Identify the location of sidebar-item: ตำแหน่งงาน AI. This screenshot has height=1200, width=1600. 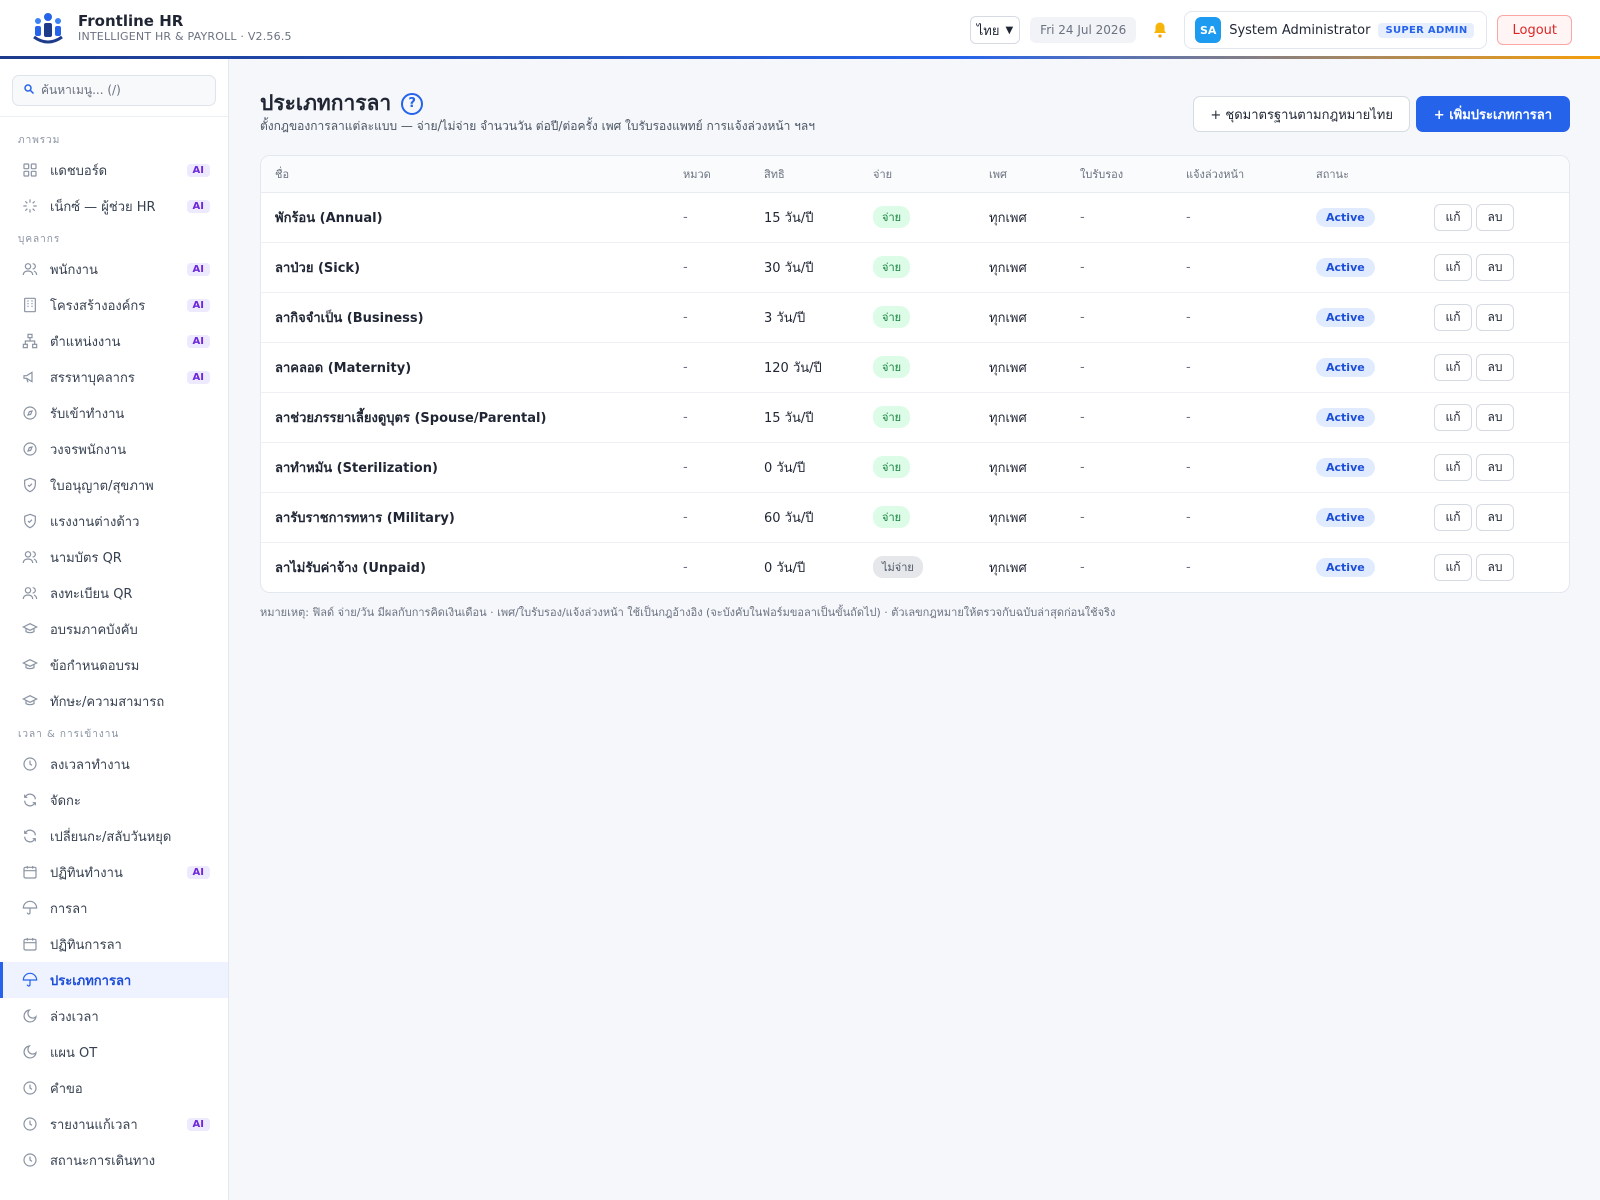
(114, 341).